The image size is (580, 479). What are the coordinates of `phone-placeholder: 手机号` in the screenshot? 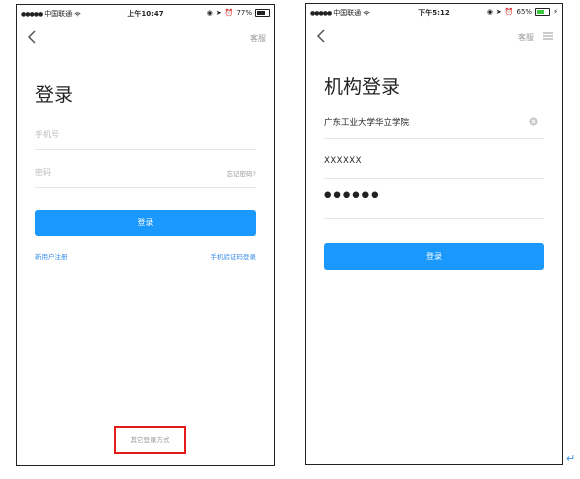 It's located at (47, 134).